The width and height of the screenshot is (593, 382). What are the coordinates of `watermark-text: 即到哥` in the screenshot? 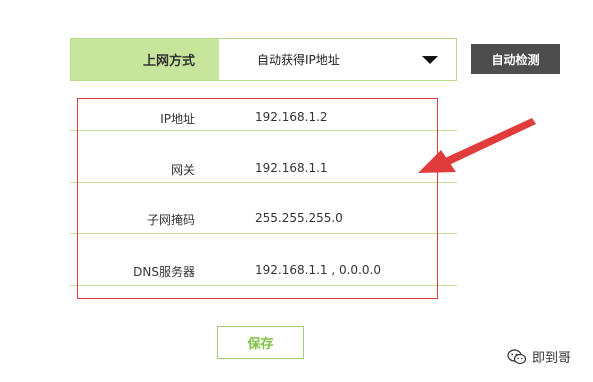 It's located at (552, 358).